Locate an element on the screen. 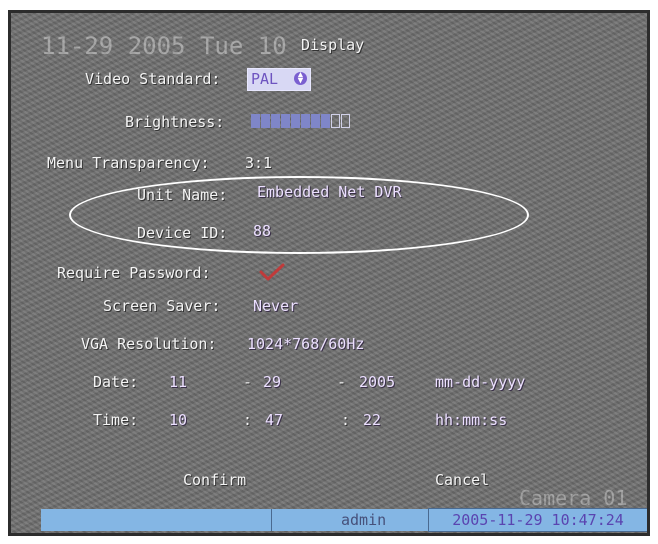 The height and width of the screenshot is (544, 658). time-label: Time: is located at coordinates (116, 420).